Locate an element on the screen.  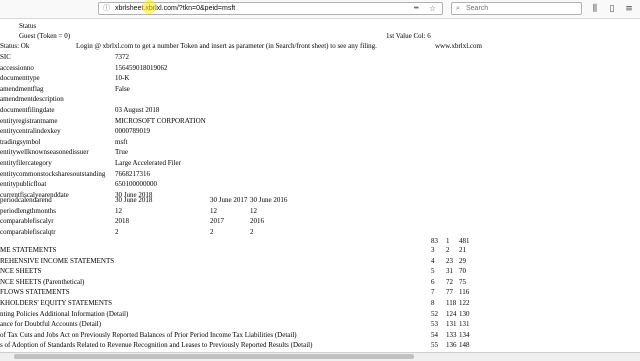
search-placeholder: Search is located at coordinates (477, 8).